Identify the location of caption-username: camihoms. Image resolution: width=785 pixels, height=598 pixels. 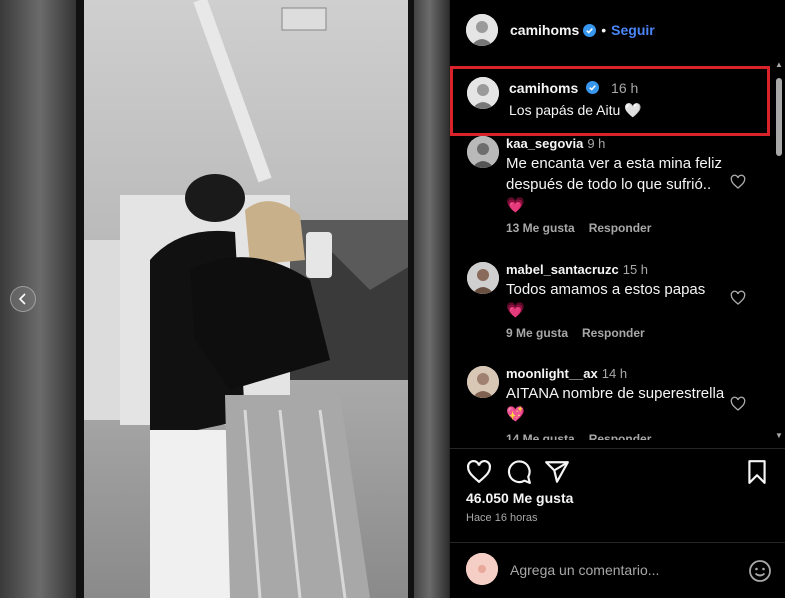
(543, 88).